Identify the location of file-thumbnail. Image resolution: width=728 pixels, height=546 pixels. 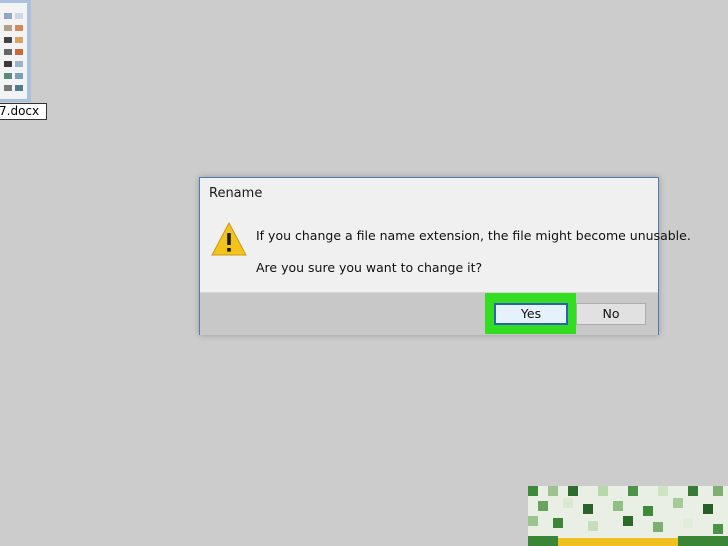
(13, 51).